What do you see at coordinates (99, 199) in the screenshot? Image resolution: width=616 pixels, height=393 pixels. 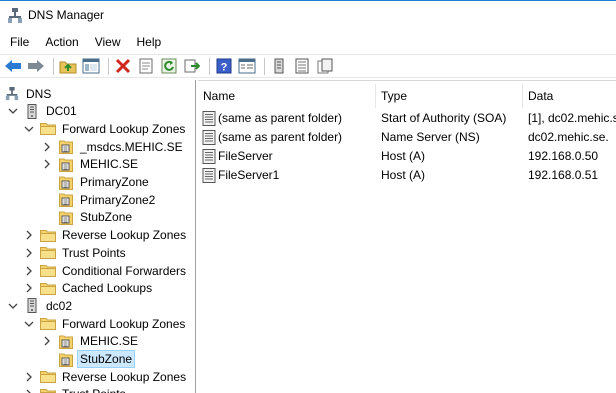 I see `tree-item: PrimaryZone2` at bounding box center [99, 199].